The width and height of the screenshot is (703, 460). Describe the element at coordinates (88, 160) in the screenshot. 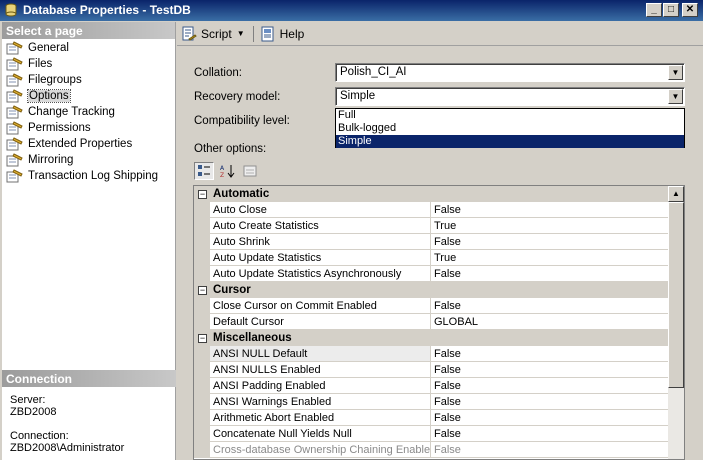

I see `nav-item-mirroring: Mirroring` at that location.